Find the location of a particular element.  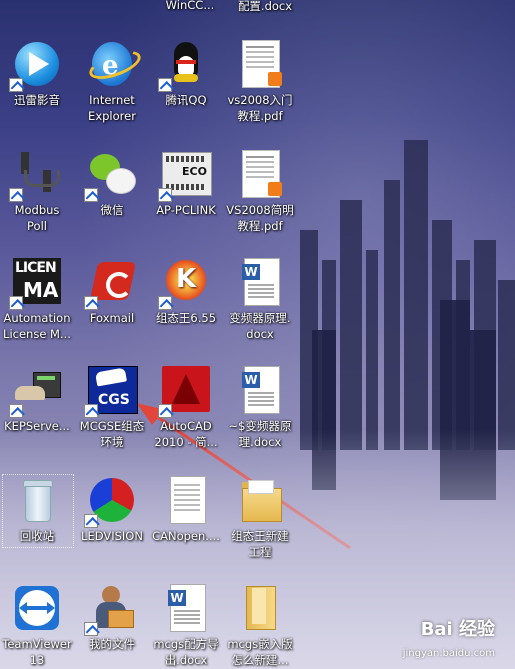

k-letter: K is located at coordinates (186, 279).